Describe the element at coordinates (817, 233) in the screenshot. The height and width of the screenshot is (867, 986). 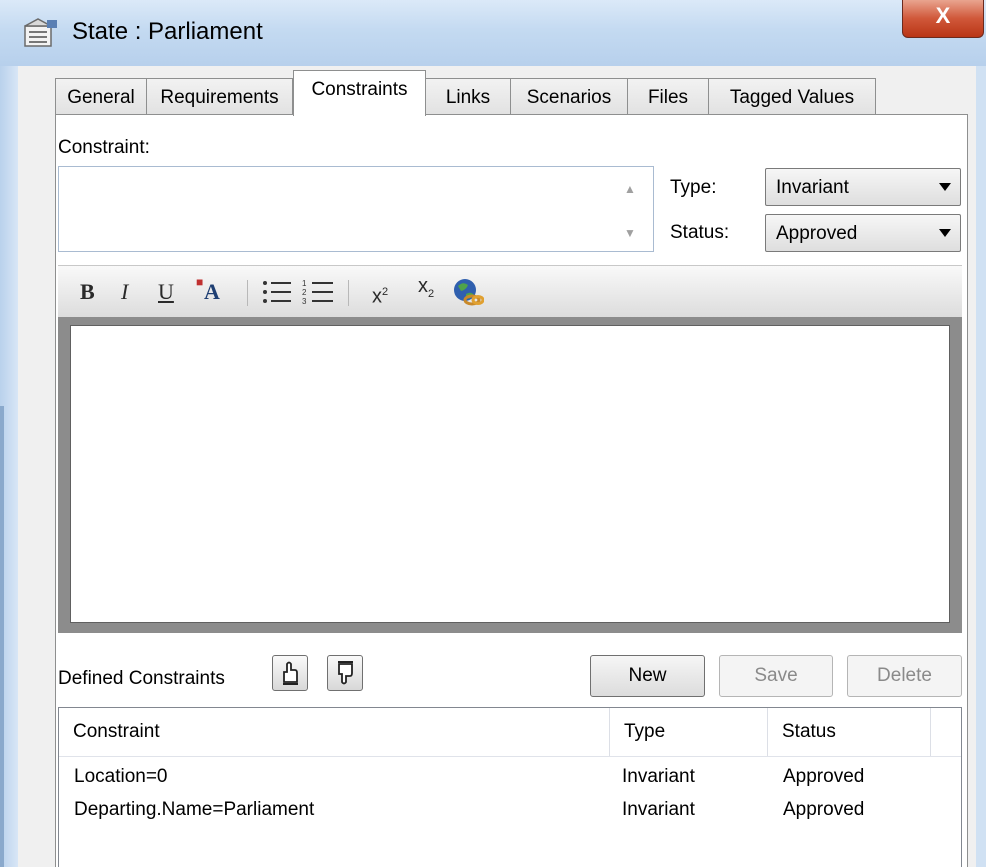
I see `status-dropdown-value: Approved` at that location.